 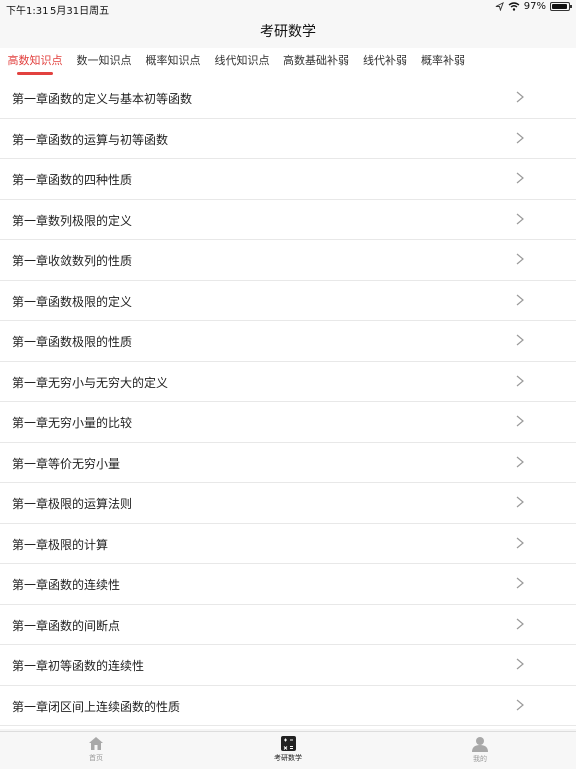 What do you see at coordinates (288, 138) in the screenshot?
I see `list-item: 第一章函数的运算与初等函数` at bounding box center [288, 138].